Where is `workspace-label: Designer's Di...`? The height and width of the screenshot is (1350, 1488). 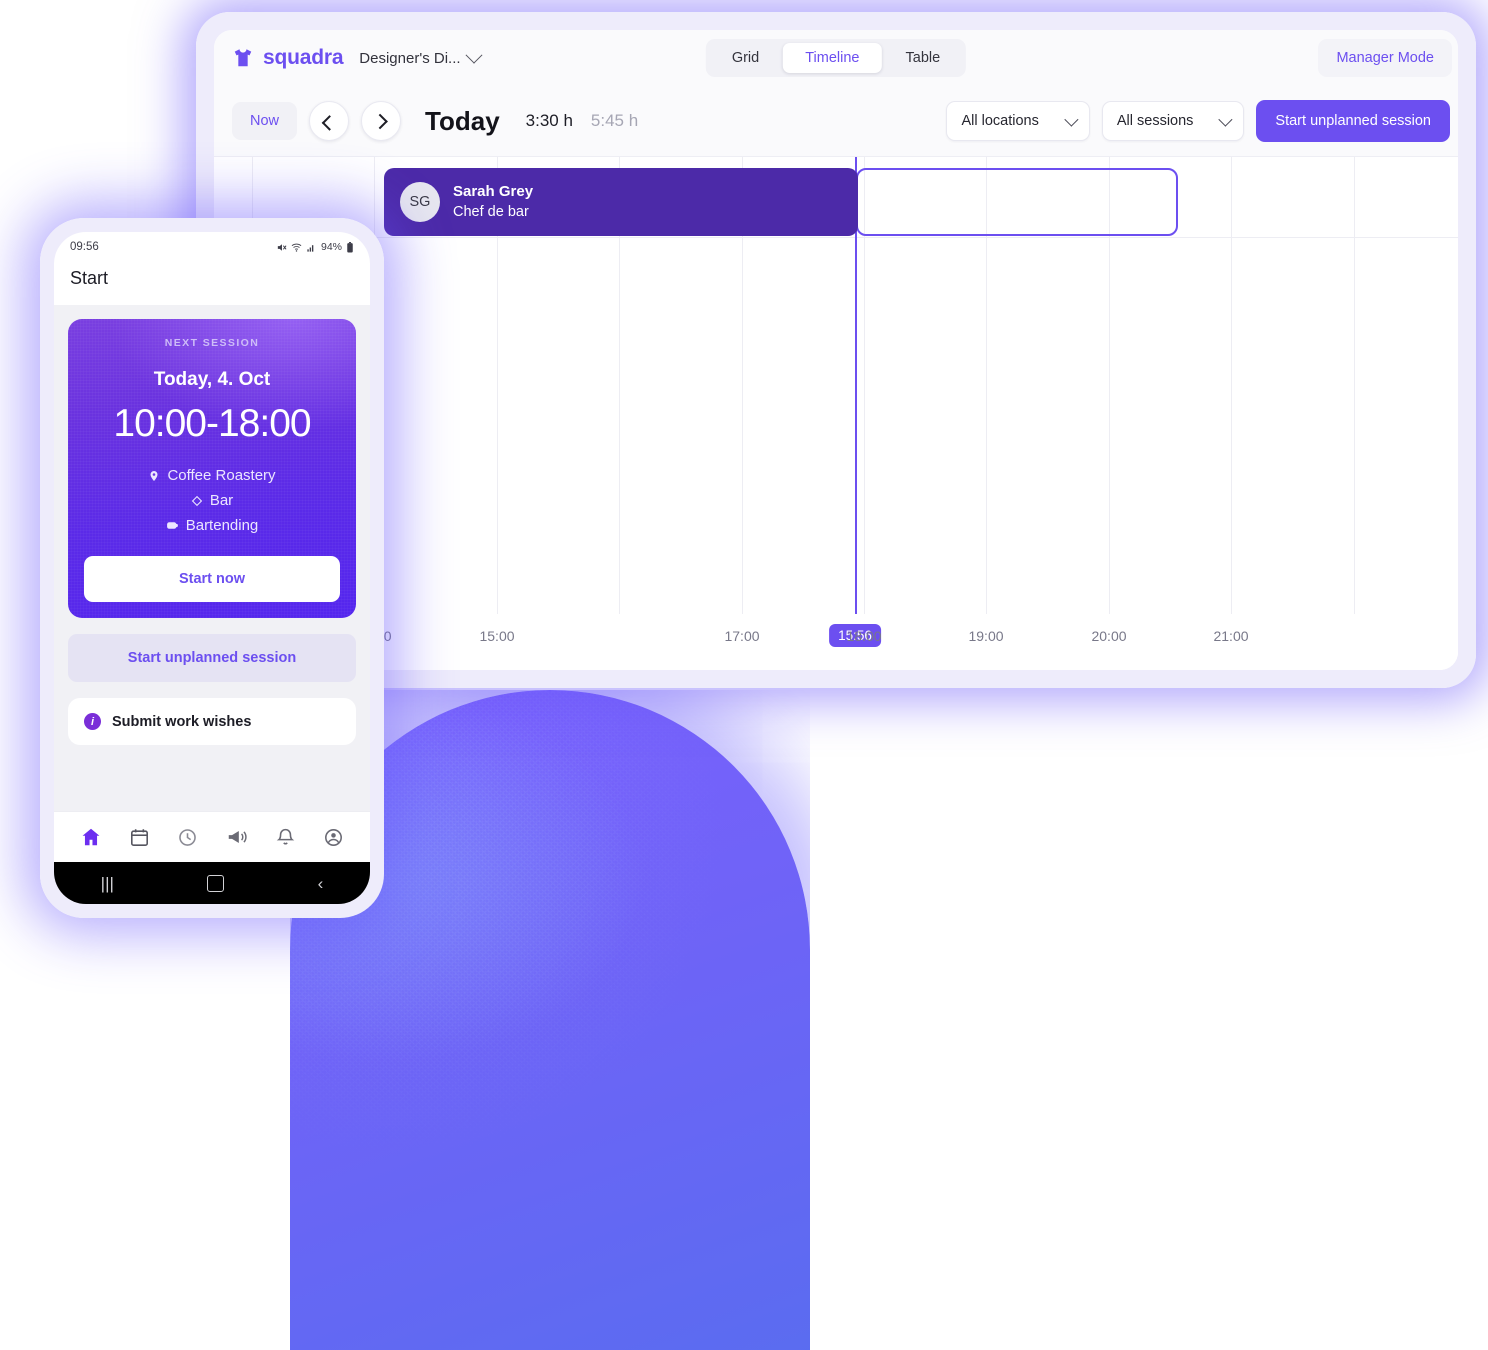 workspace-label: Designer's Di... is located at coordinates (410, 58).